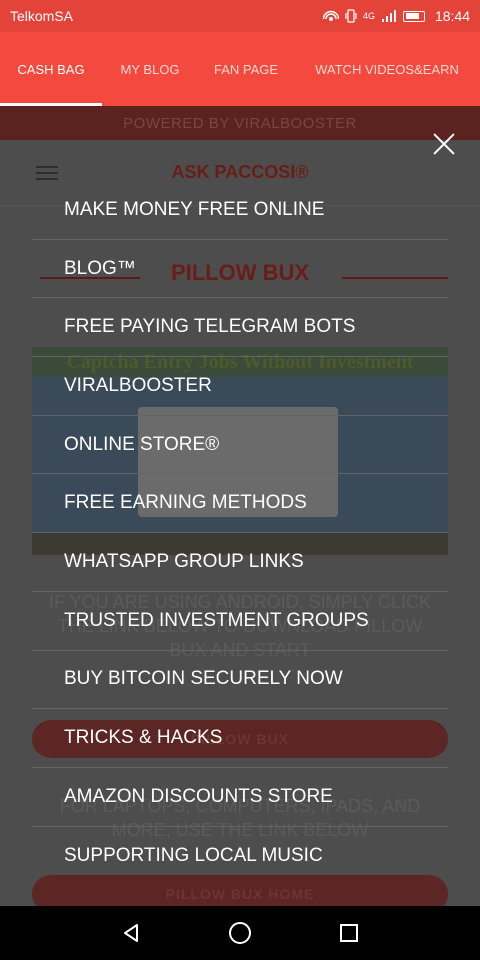  I want to click on status-bar: TelkomSA 4G 18:44, so click(240, 16).